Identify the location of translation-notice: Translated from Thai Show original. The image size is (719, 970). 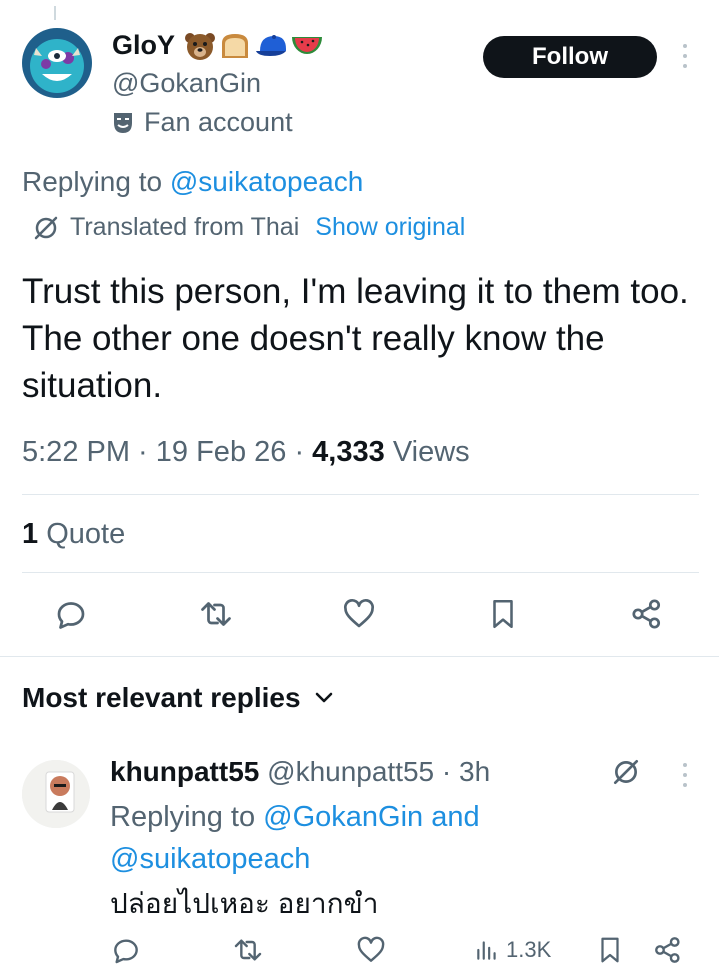
(248, 227).